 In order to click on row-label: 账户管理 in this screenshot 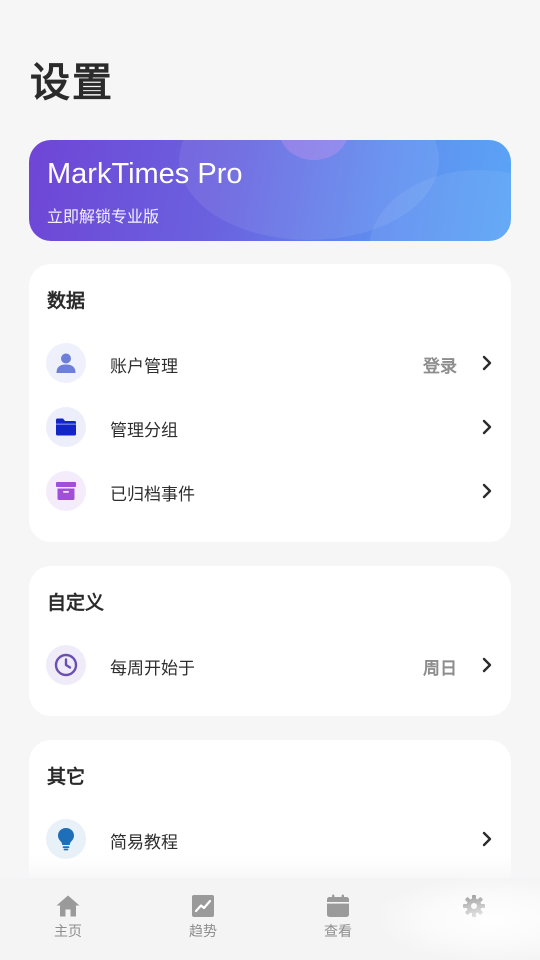, I will do `click(144, 367)`.